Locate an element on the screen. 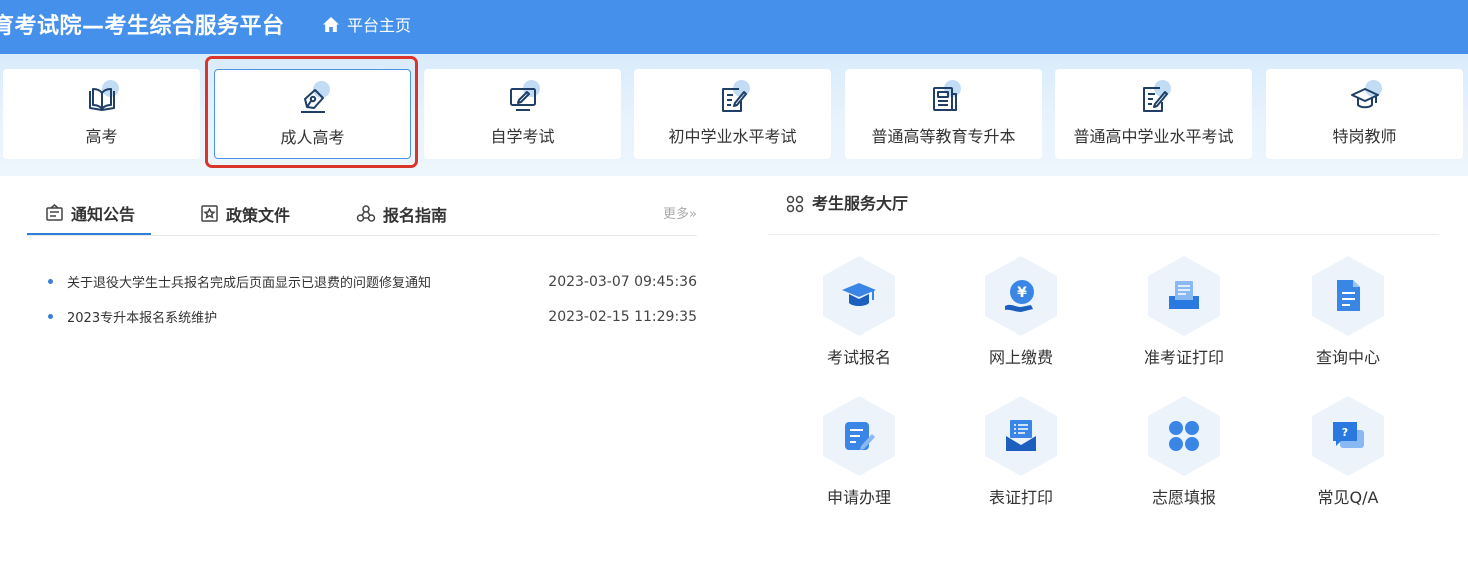 This screenshot has width=1468, height=561. category-high-school-exam: 普通高中学业水平考试 is located at coordinates (1153, 114).